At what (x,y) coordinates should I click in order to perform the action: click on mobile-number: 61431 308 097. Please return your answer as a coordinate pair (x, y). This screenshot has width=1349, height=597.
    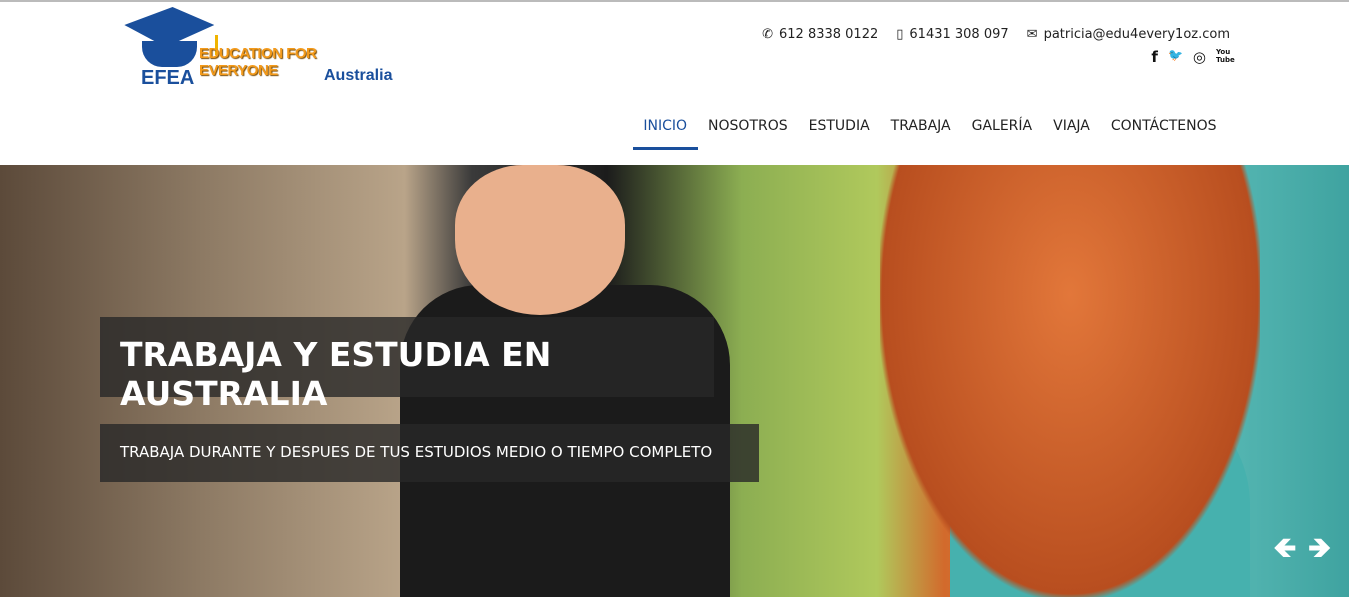
    Looking at the image, I should click on (959, 34).